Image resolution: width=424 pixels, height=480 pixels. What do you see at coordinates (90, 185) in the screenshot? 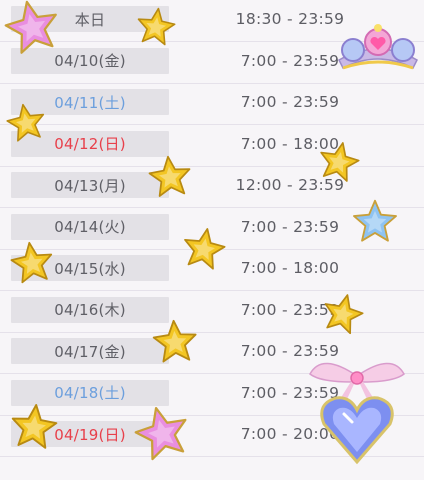
I see `schedule-date: 04/13(月)` at bounding box center [90, 185].